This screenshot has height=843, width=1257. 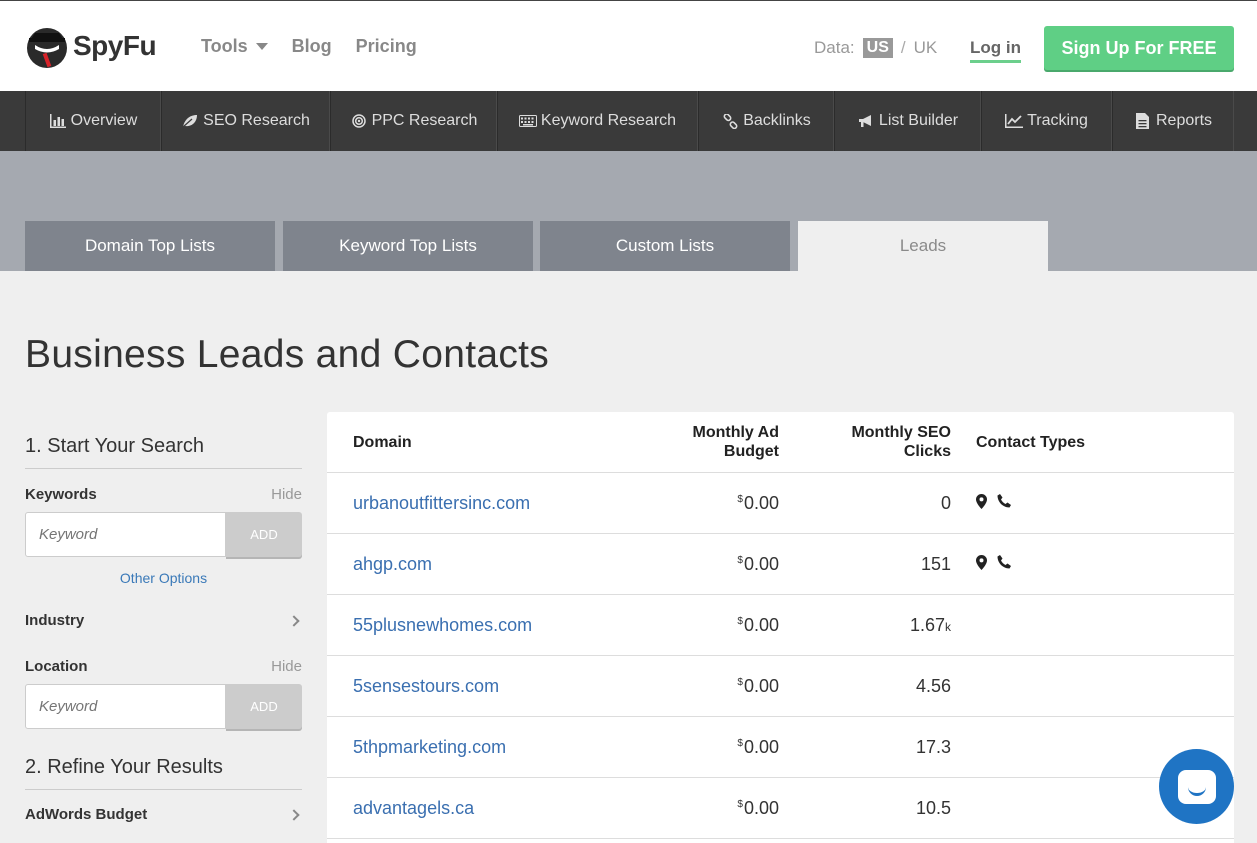 What do you see at coordinates (777, 120) in the screenshot?
I see `tools-nav-backlinks-label: Backlinks` at bounding box center [777, 120].